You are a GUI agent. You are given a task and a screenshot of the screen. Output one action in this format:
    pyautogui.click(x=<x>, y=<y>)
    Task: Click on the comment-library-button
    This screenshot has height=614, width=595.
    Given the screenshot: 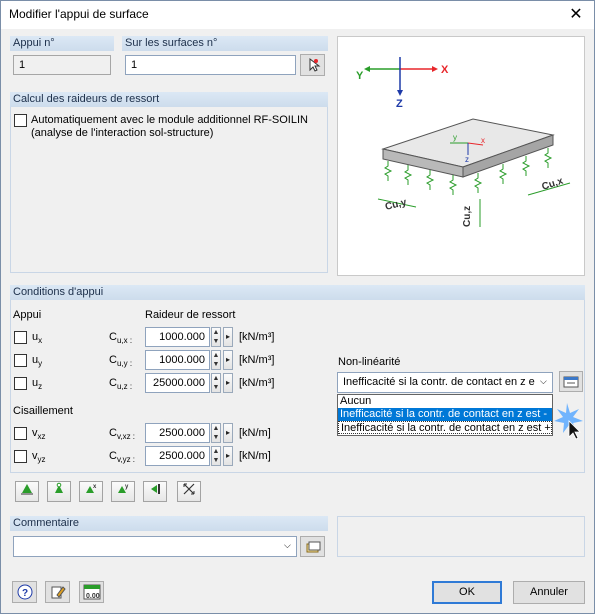 What is the action you would take?
    pyautogui.click(x=312, y=546)
    